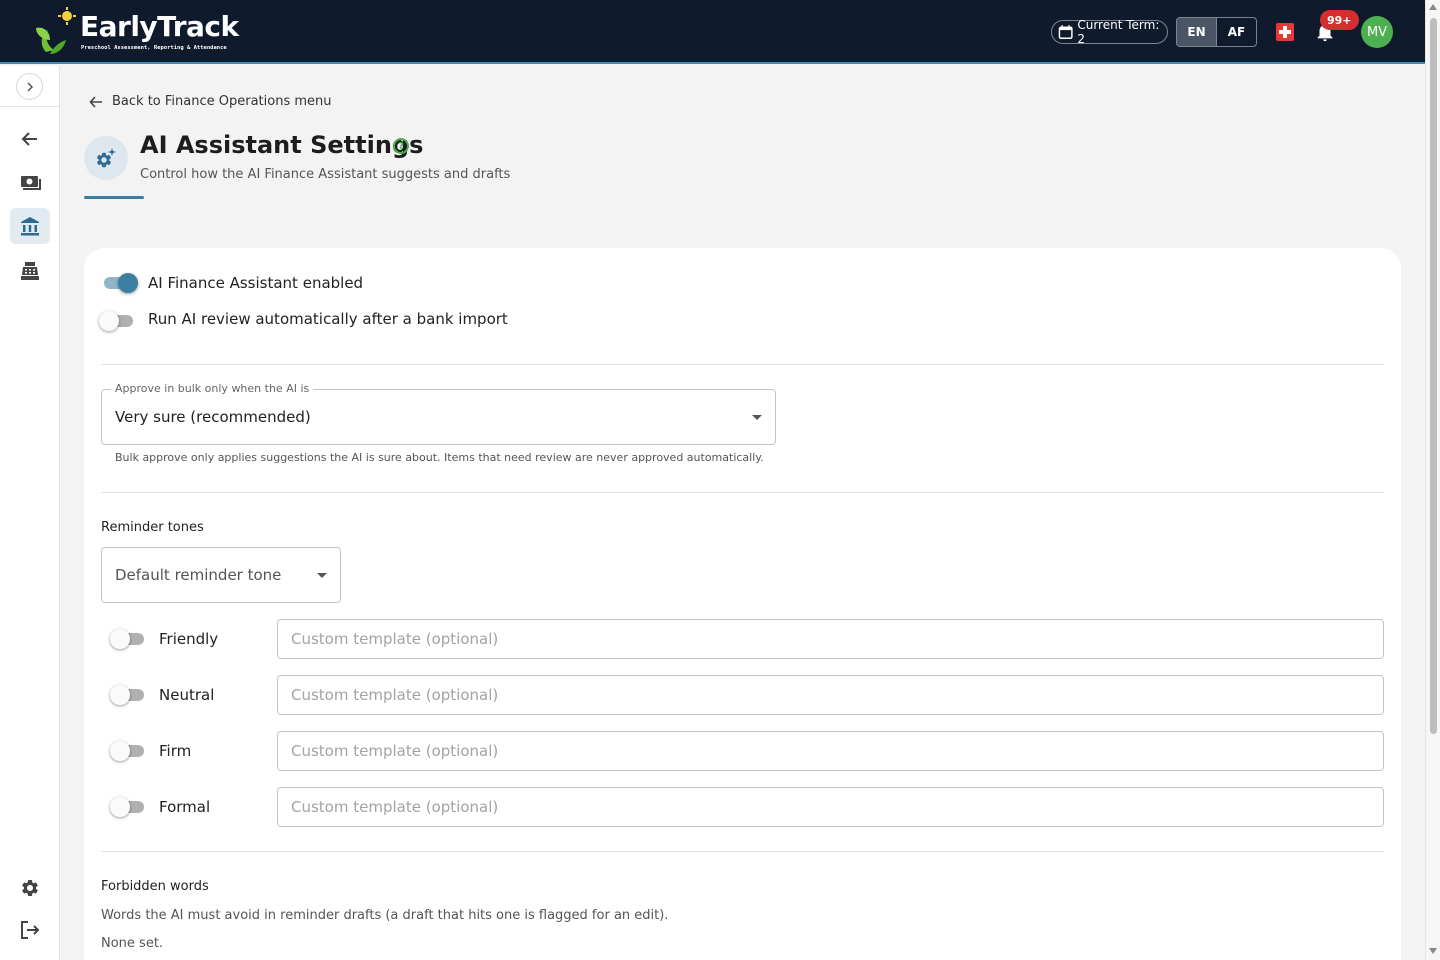  I want to click on tone-neutral-label: Neutral, so click(187, 695).